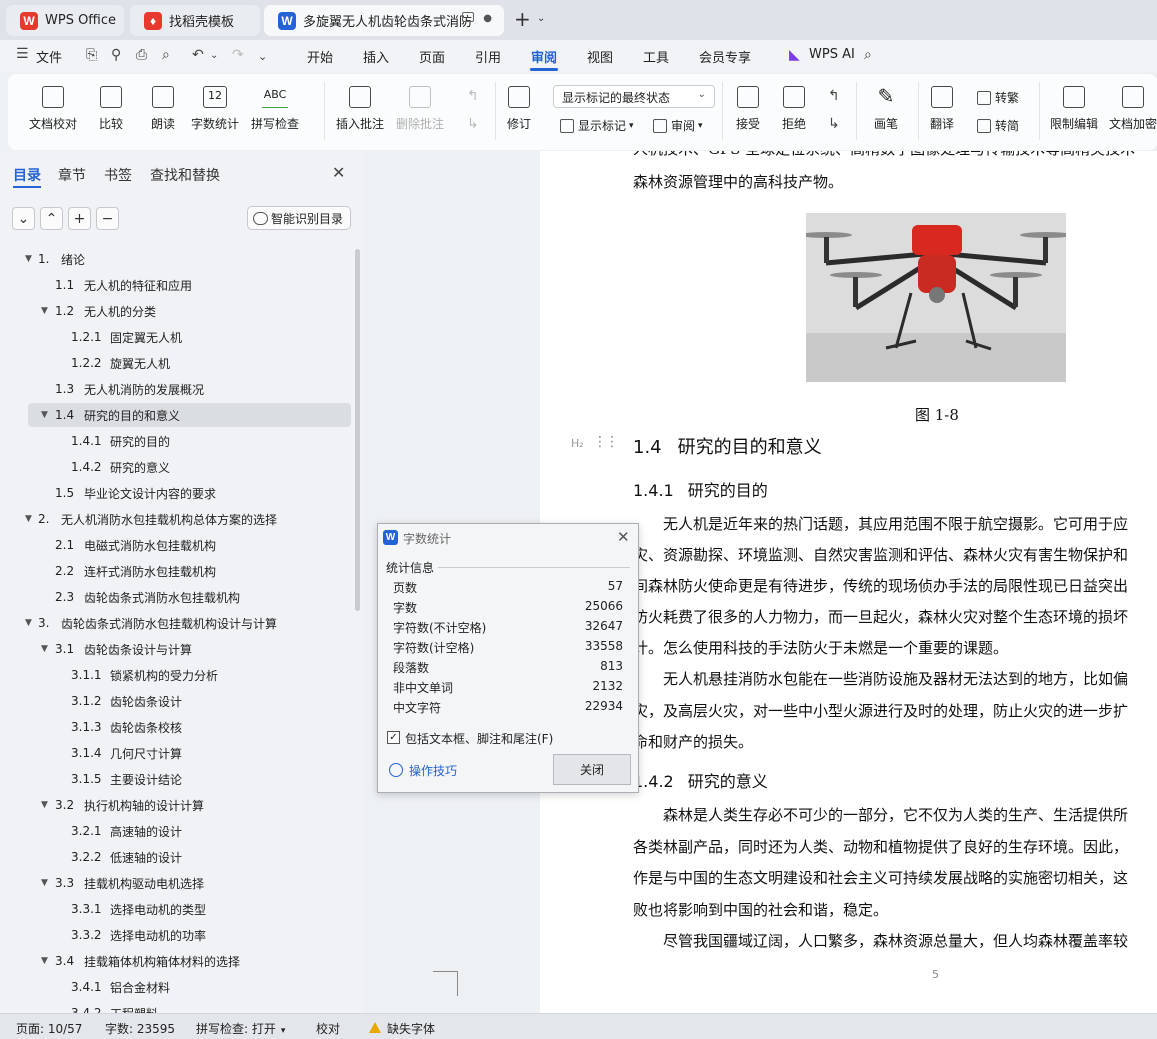  Describe the element at coordinates (79, 218) in the screenshot. I see `add-heading-button: +` at that location.